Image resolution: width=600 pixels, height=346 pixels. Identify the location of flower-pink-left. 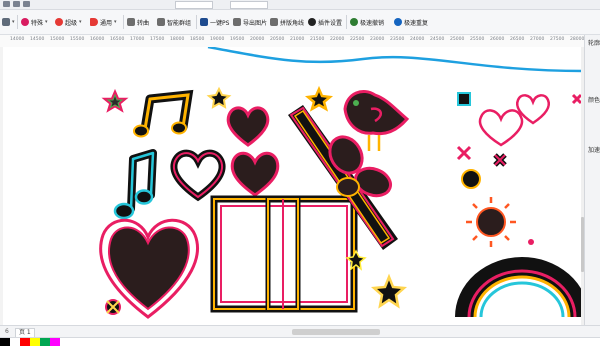
(113, 307).